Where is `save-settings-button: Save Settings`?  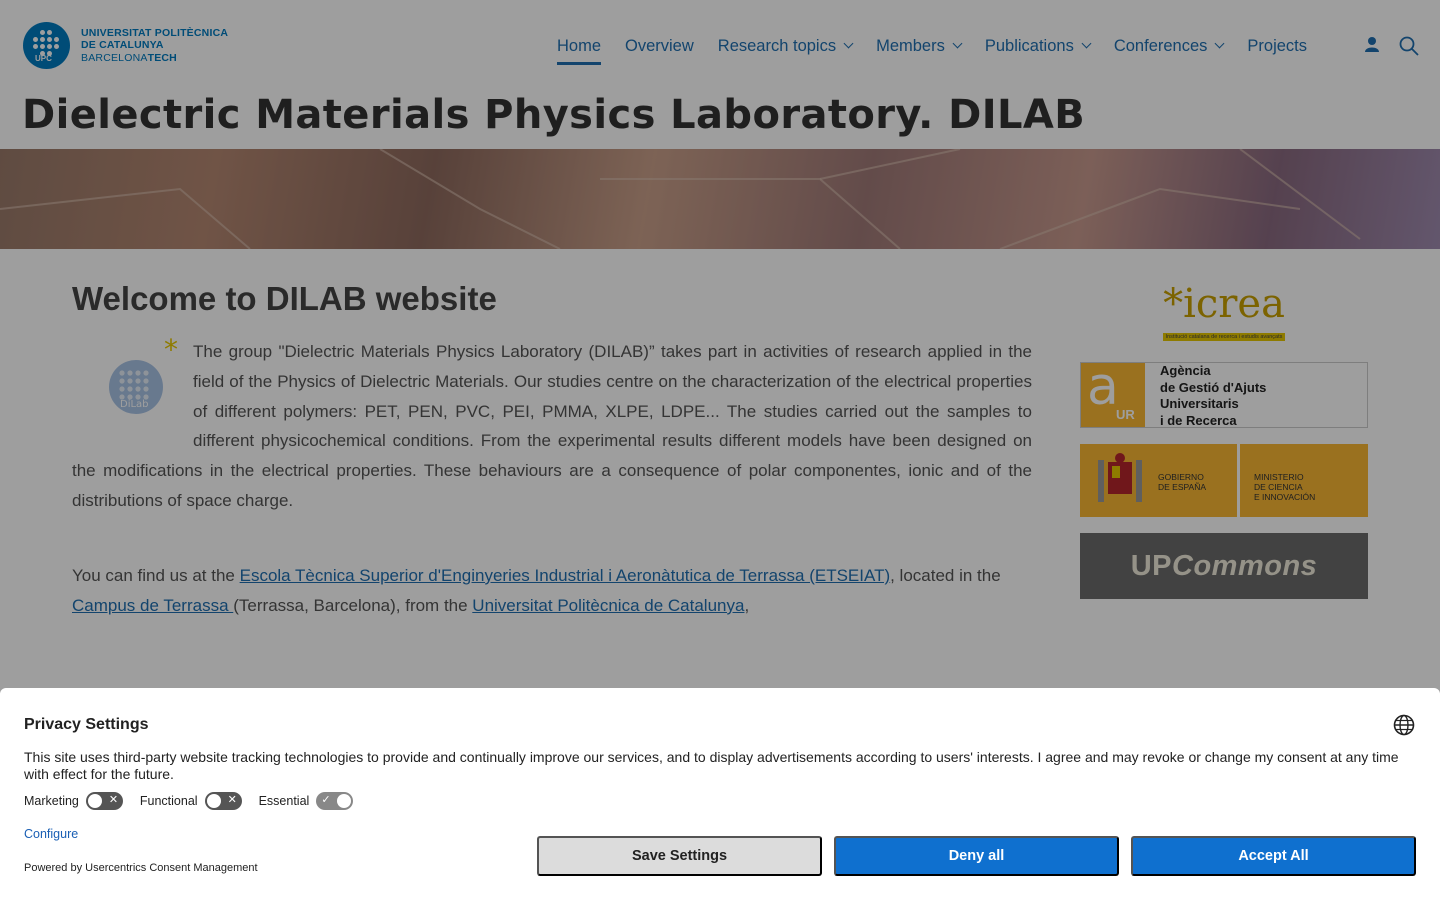
save-settings-button: Save Settings is located at coordinates (679, 856).